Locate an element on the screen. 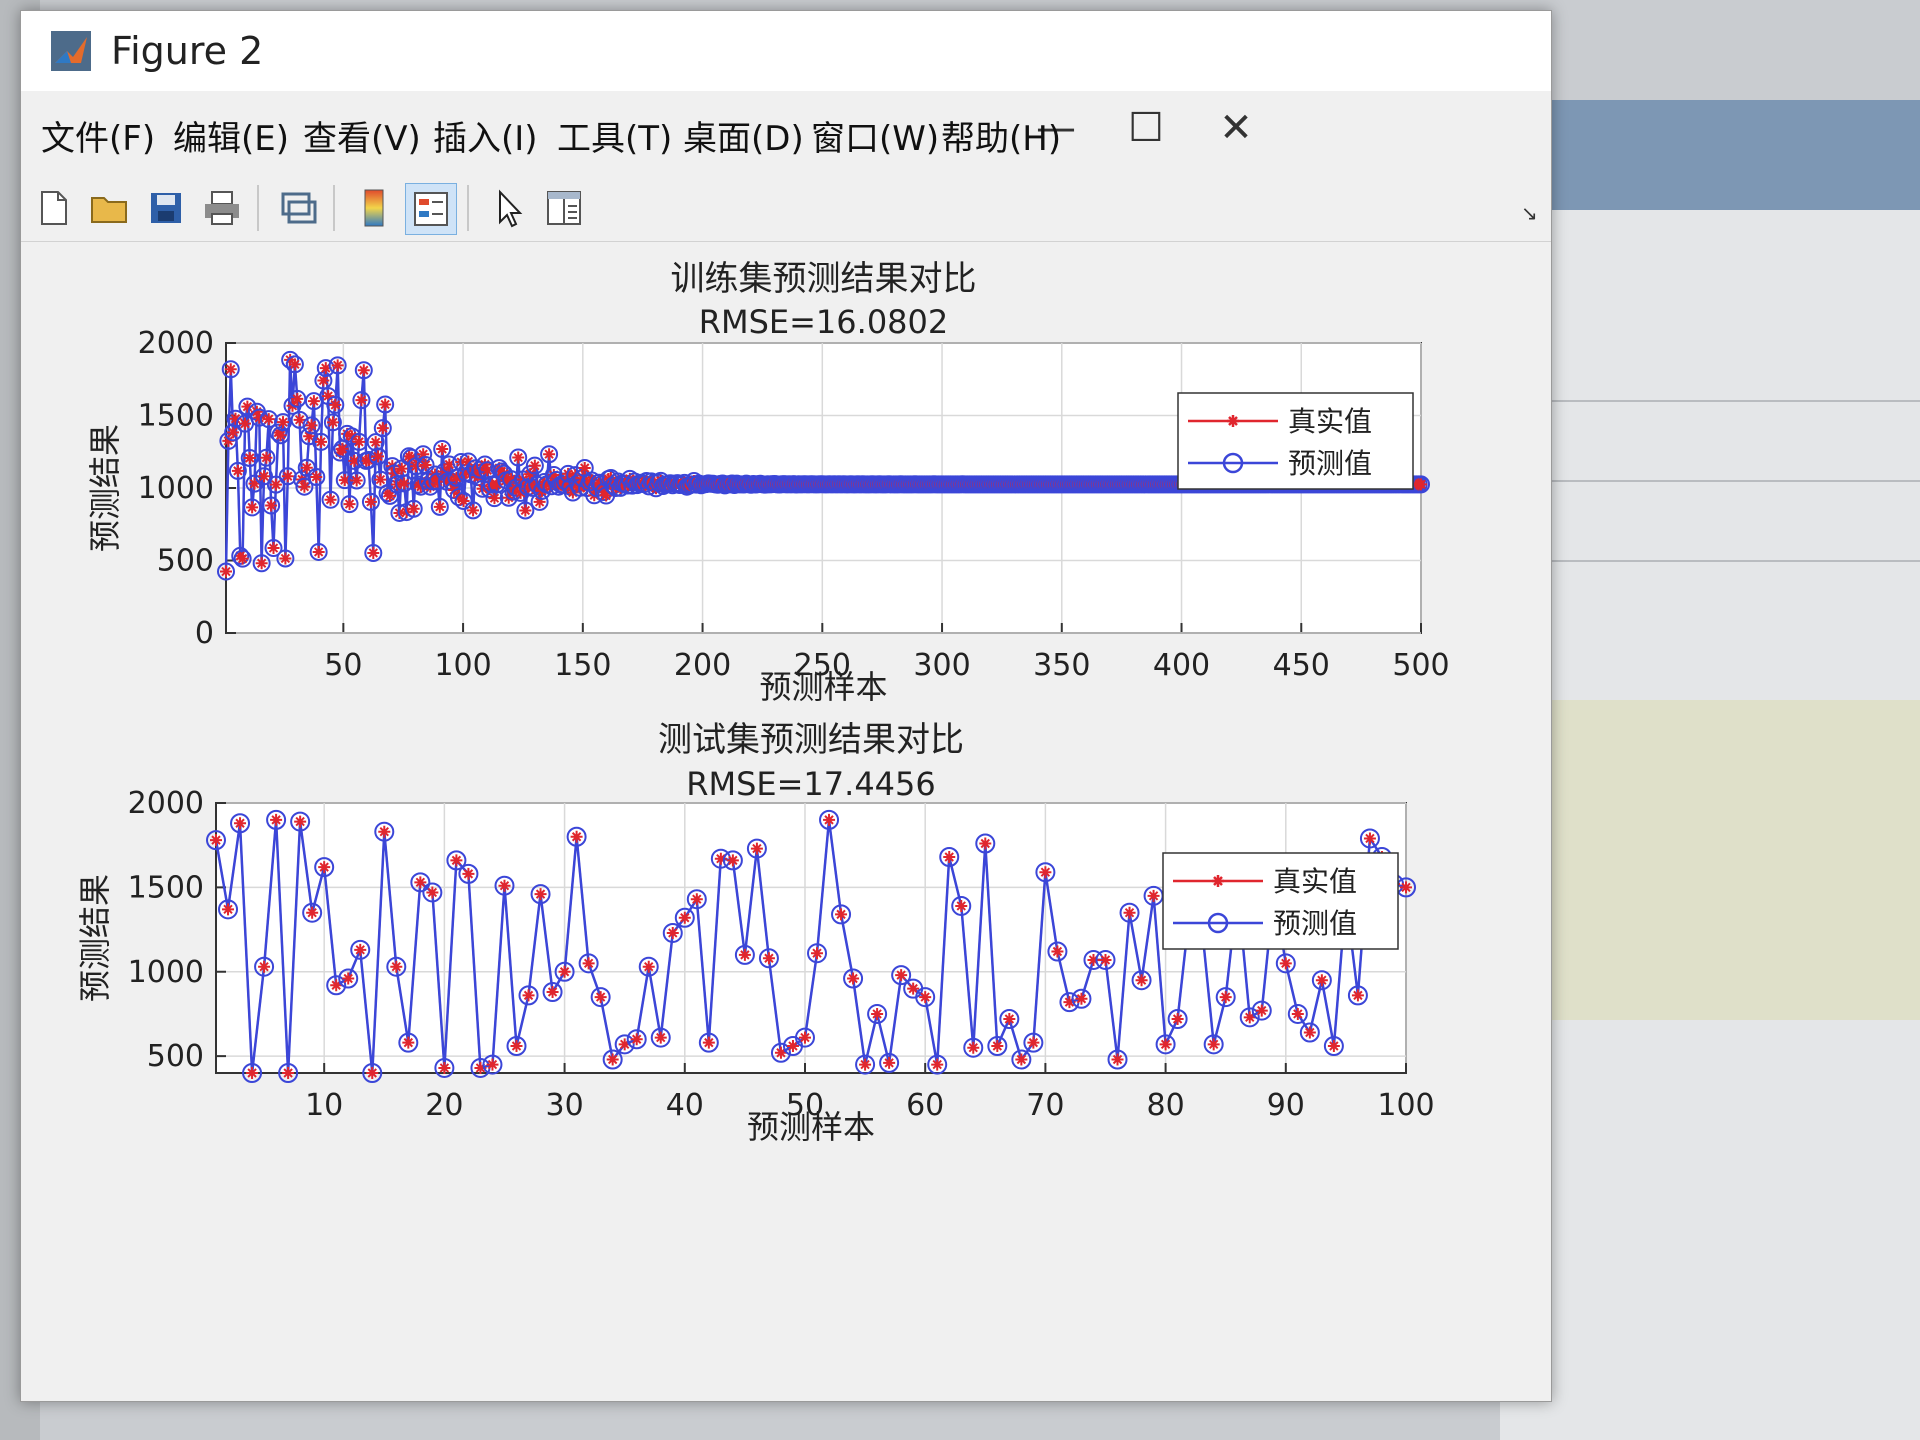 This screenshot has height=1440, width=1920. legend-icon is located at coordinates (431, 209).